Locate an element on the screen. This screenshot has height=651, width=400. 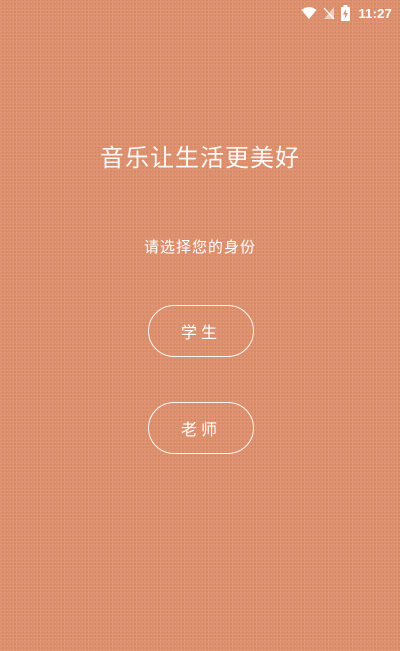
status-time: 11:27 is located at coordinates (375, 13).